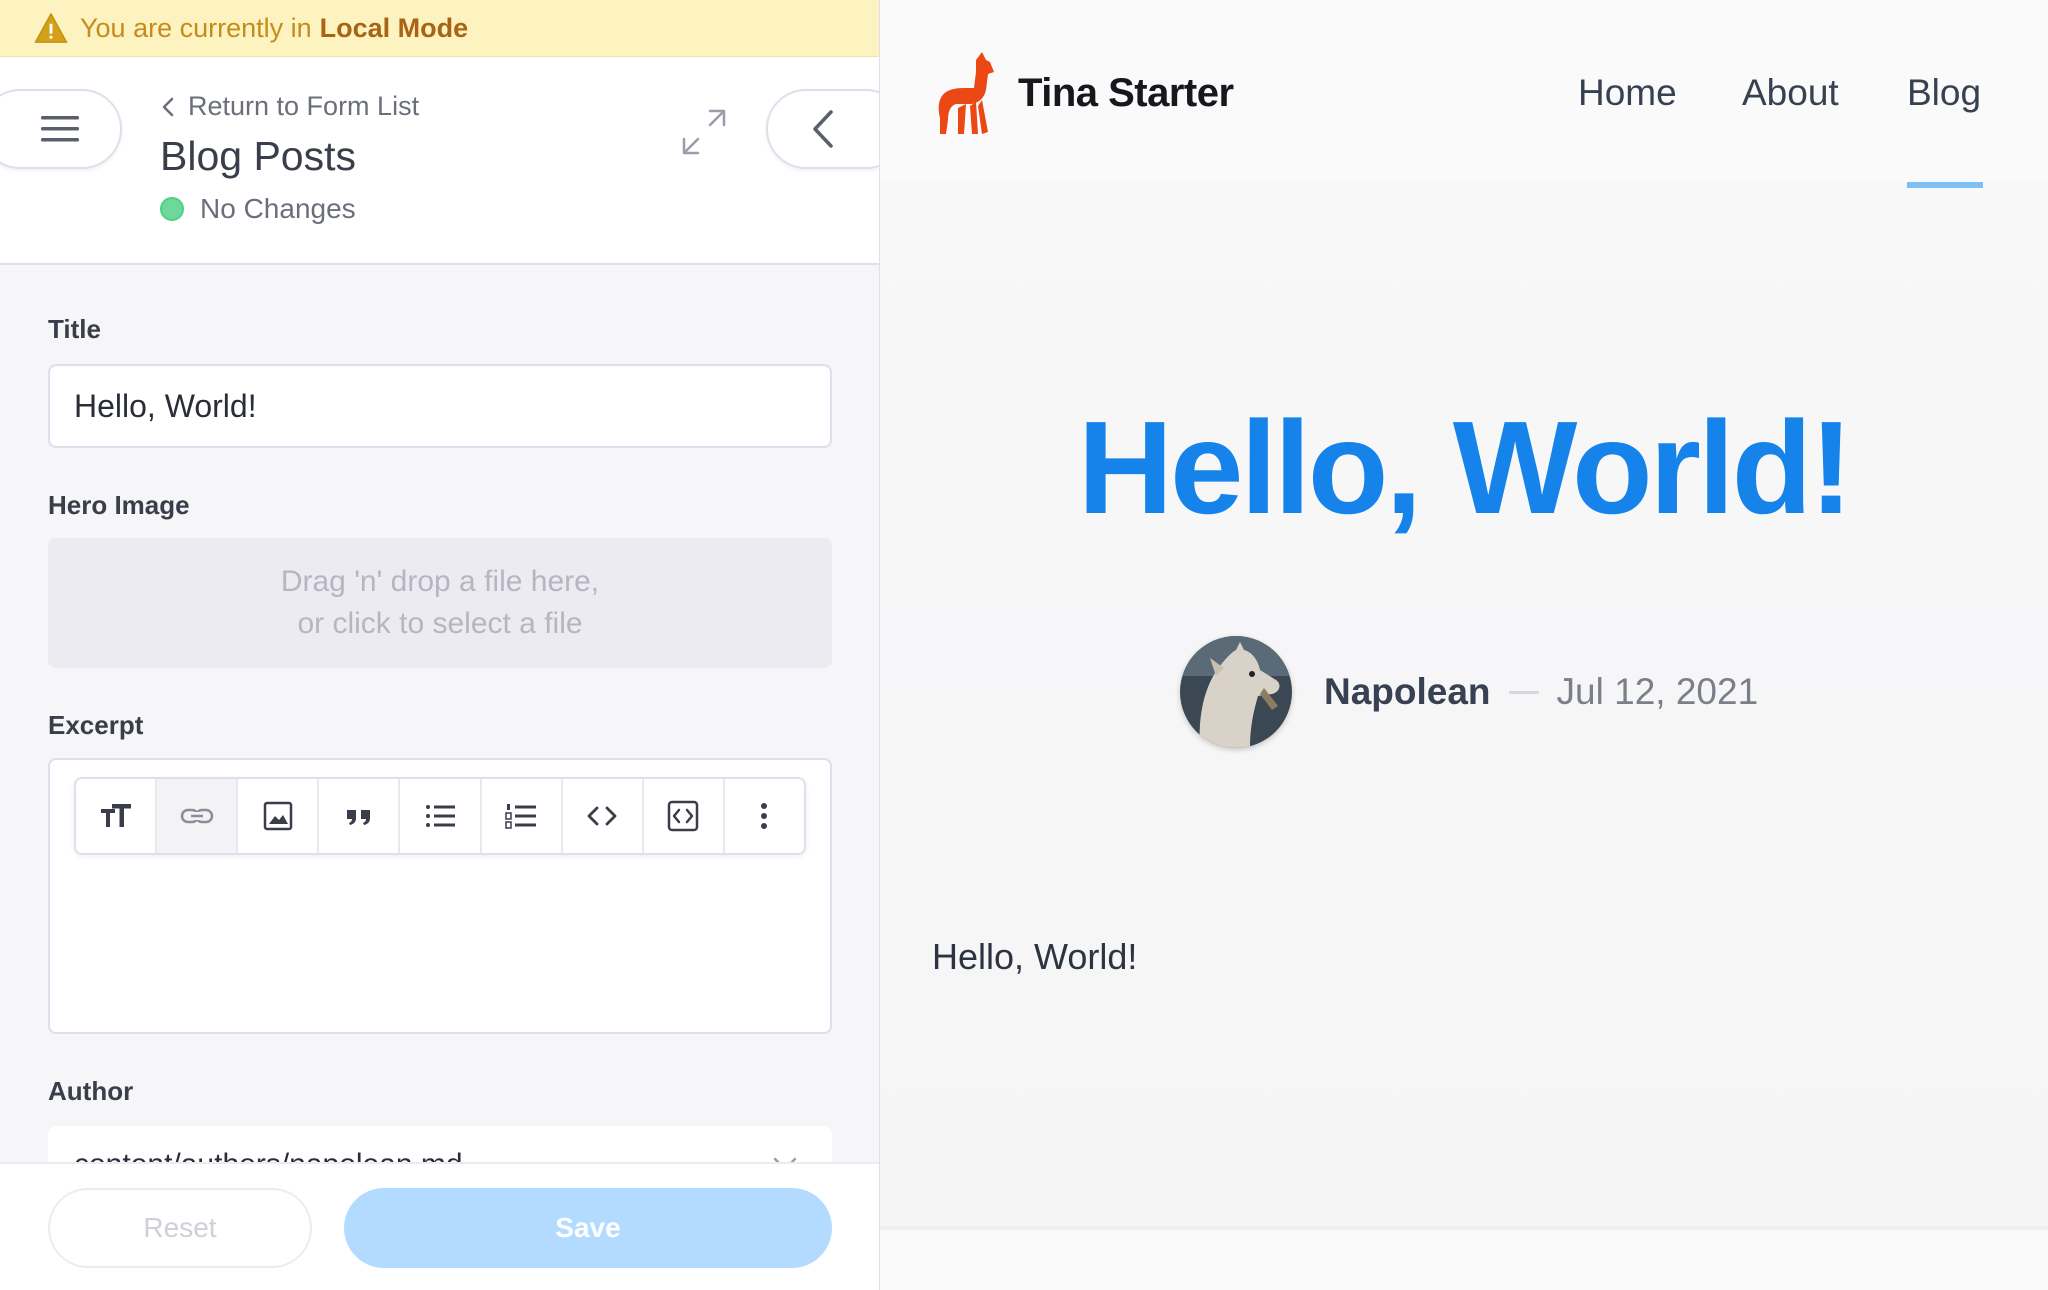 Image resolution: width=2048 pixels, height=1290 pixels. What do you see at coordinates (304, 106) in the screenshot?
I see `return-label: Return to Form List` at bounding box center [304, 106].